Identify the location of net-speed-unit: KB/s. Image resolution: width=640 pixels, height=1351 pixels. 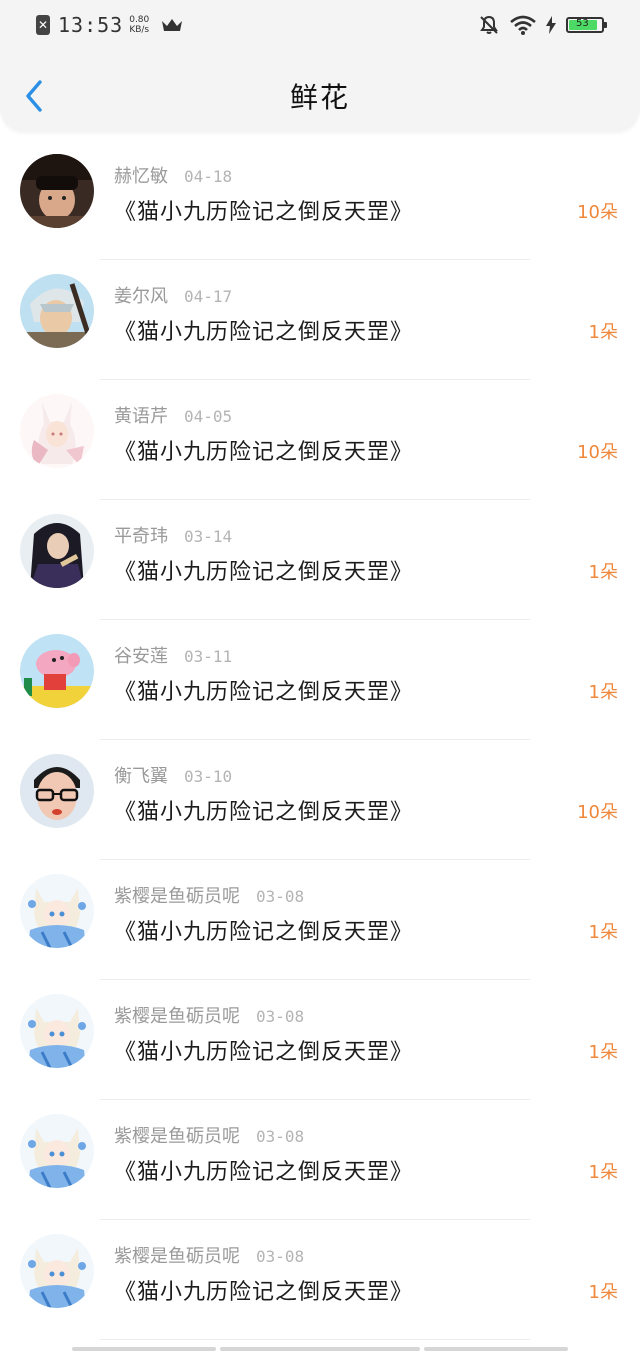
(139, 30).